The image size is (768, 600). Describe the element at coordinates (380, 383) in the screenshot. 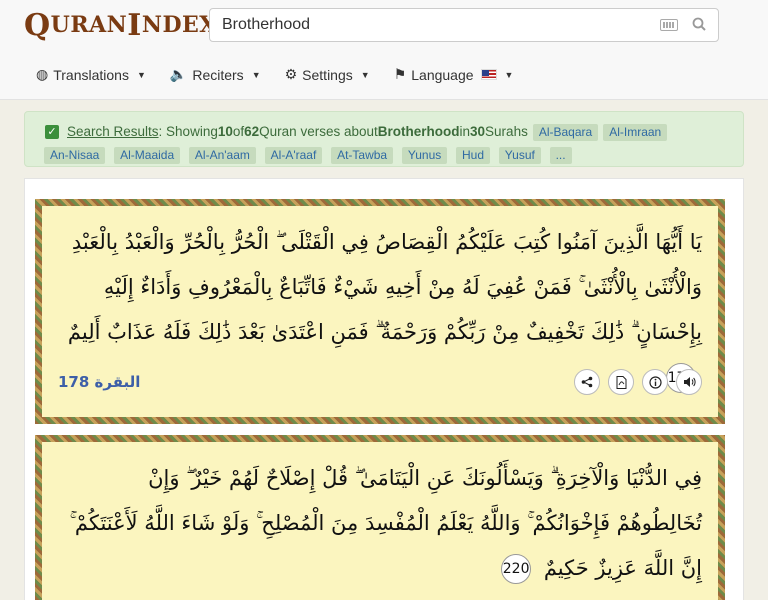

I see `verse-footer: البقرة 178` at that location.